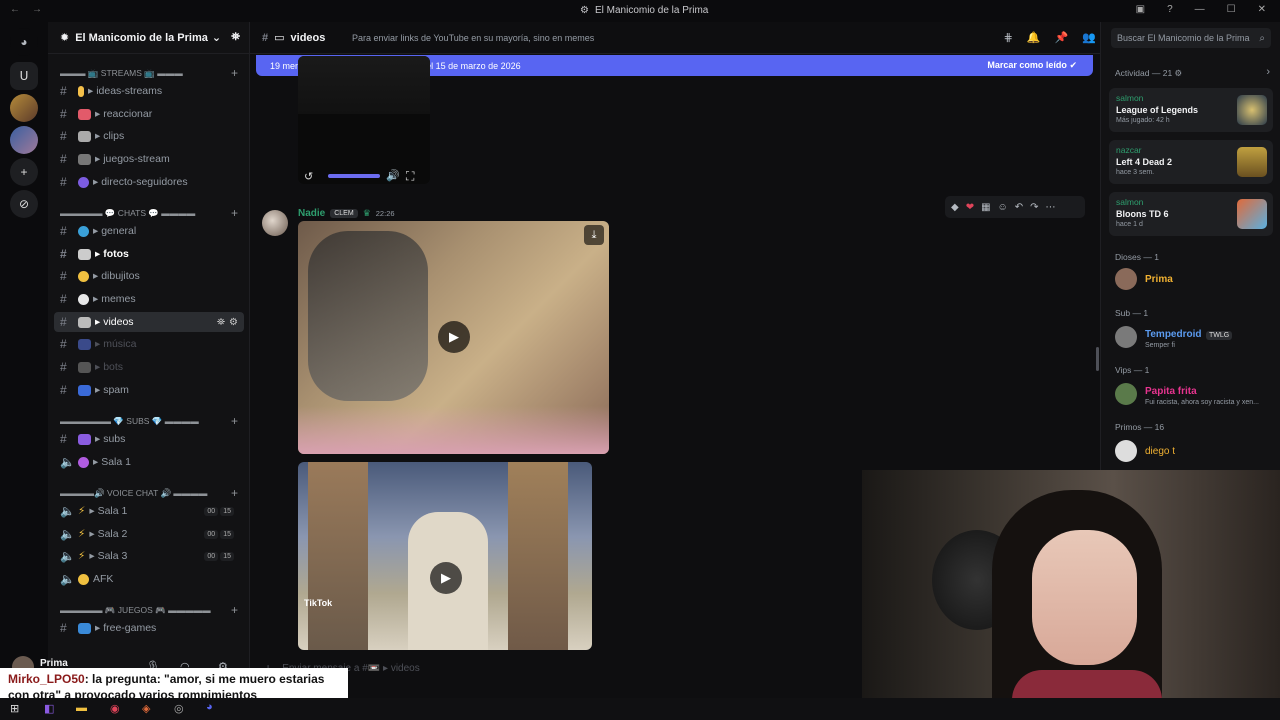 The width and height of the screenshot is (1280, 720). What do you see at coordinates (37, 9) in the screenshot?
I see `forward-icon: →` at bounding box center [37, 9].